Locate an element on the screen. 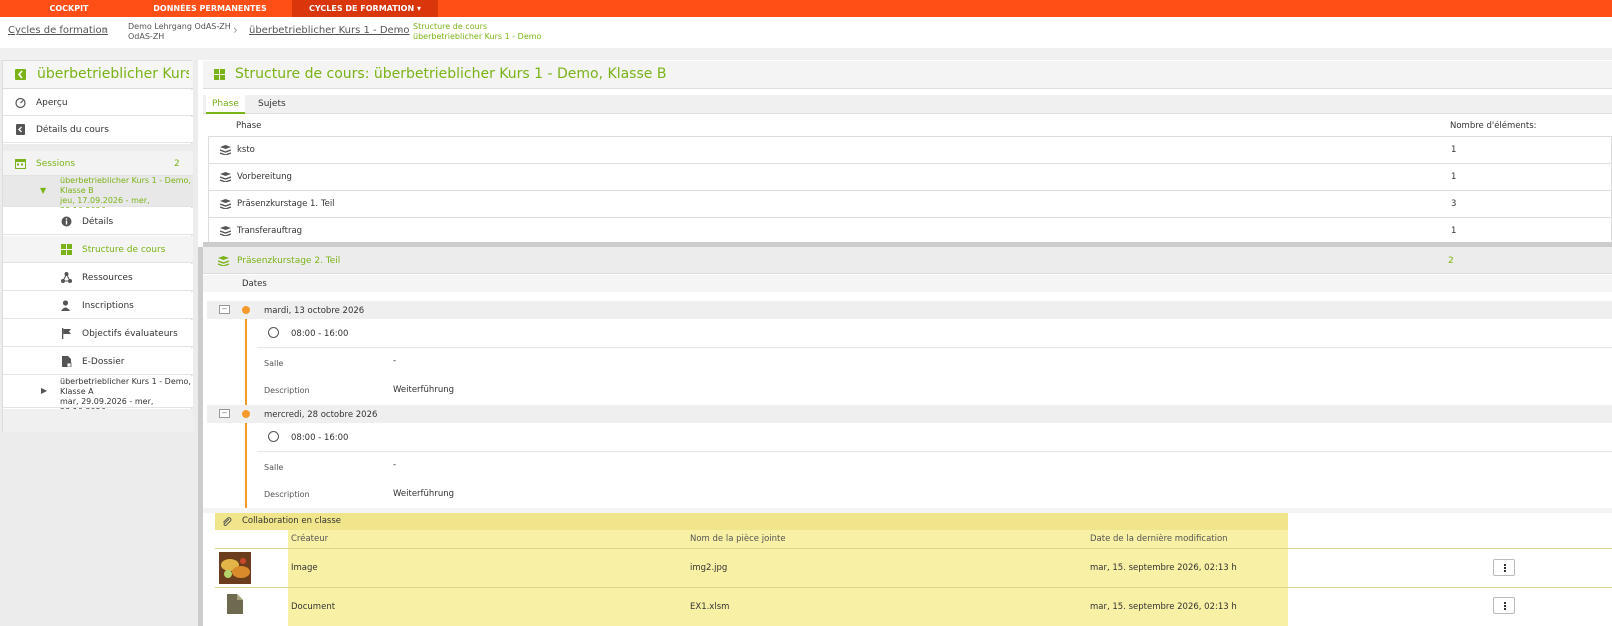 Image resolution: width=1612 pixels, height=626 pixels. nav-cockpit: COCKPIT is located at coordinates (69, 8).